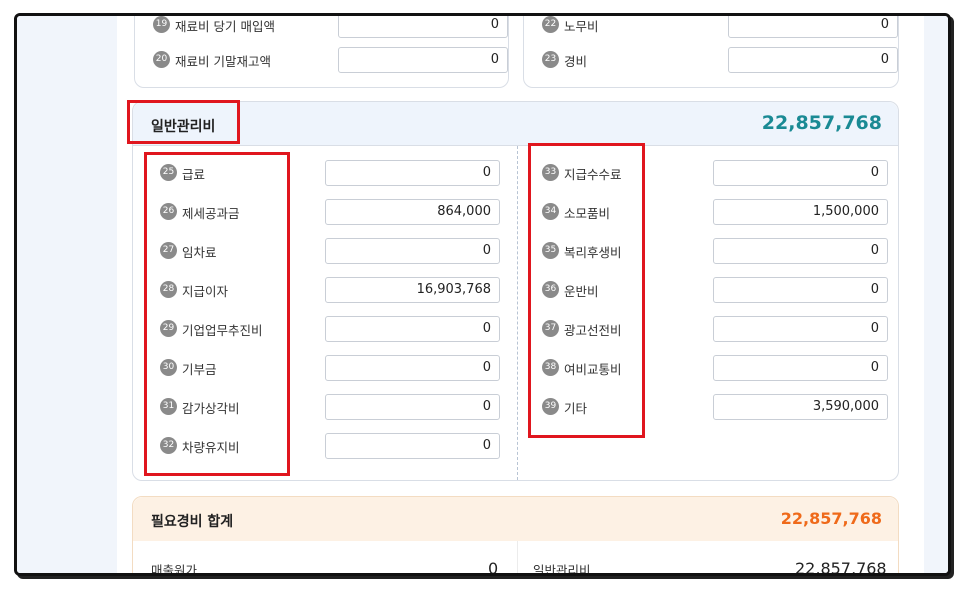 The width and height of the screenshot is (966, 590). What do you see at coordinates (217, 314) in the screenshot?
I see `highlight-box-left-column` at bounding box center [217, 314].